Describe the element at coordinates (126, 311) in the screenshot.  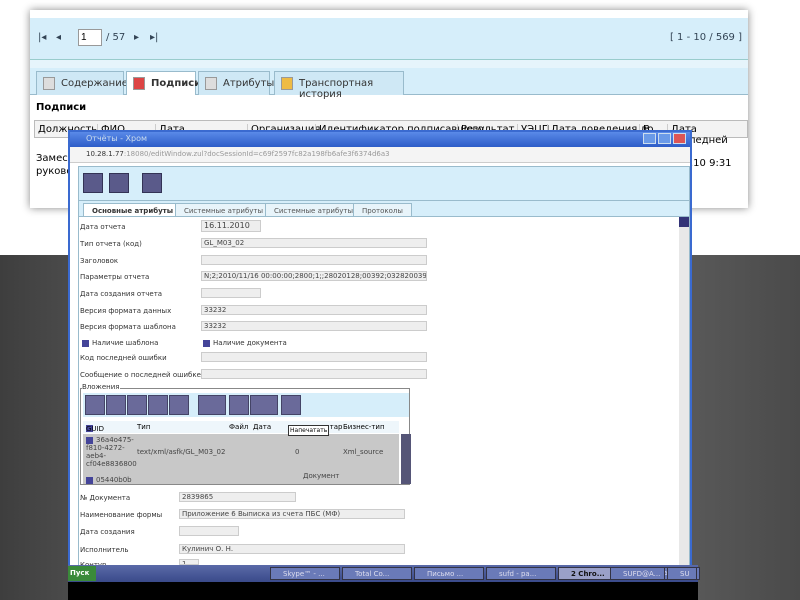
I see `field-label: Версия формата данных` at that location.